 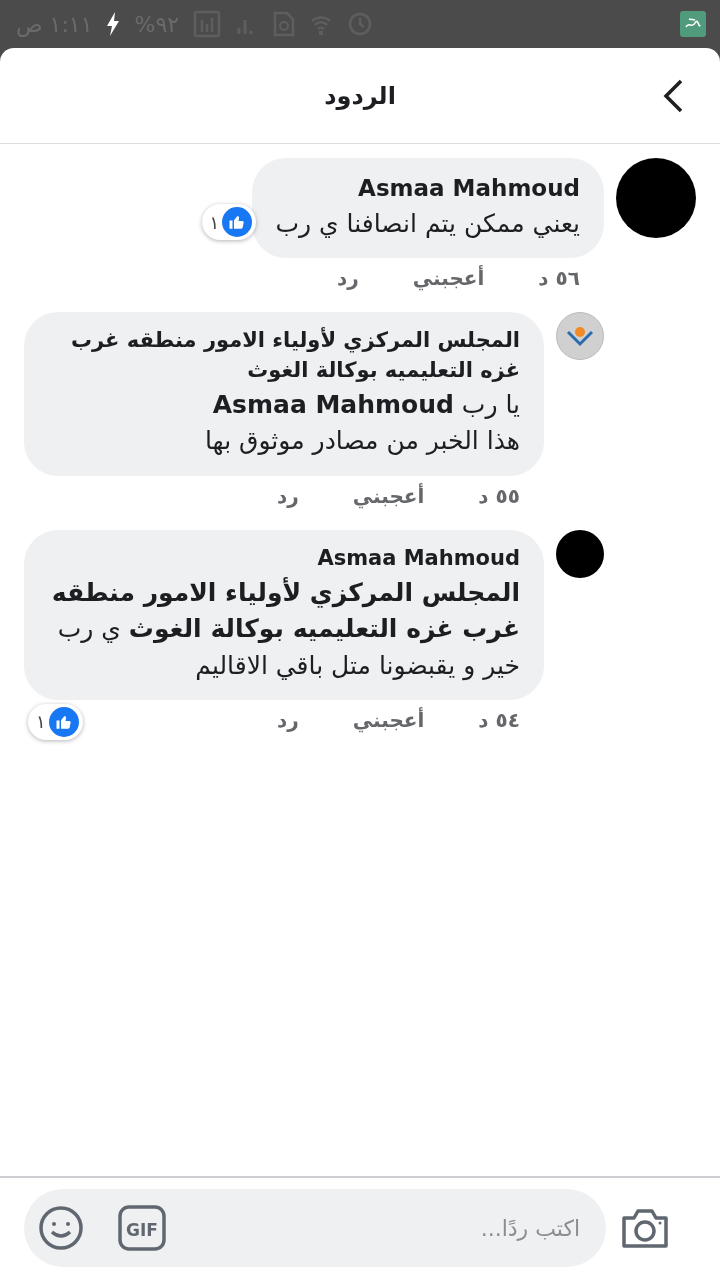 I want to click on avatar-photo-placeholder, so click(x=580, y=553).